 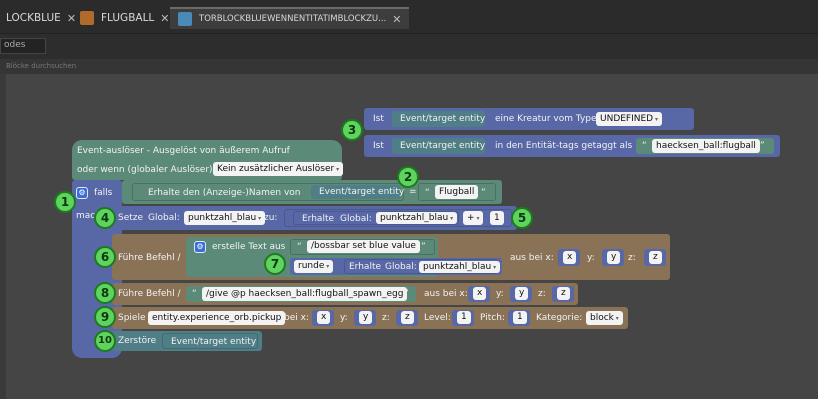 I want to click on marker-8: 8, so click(x=105, y=293).